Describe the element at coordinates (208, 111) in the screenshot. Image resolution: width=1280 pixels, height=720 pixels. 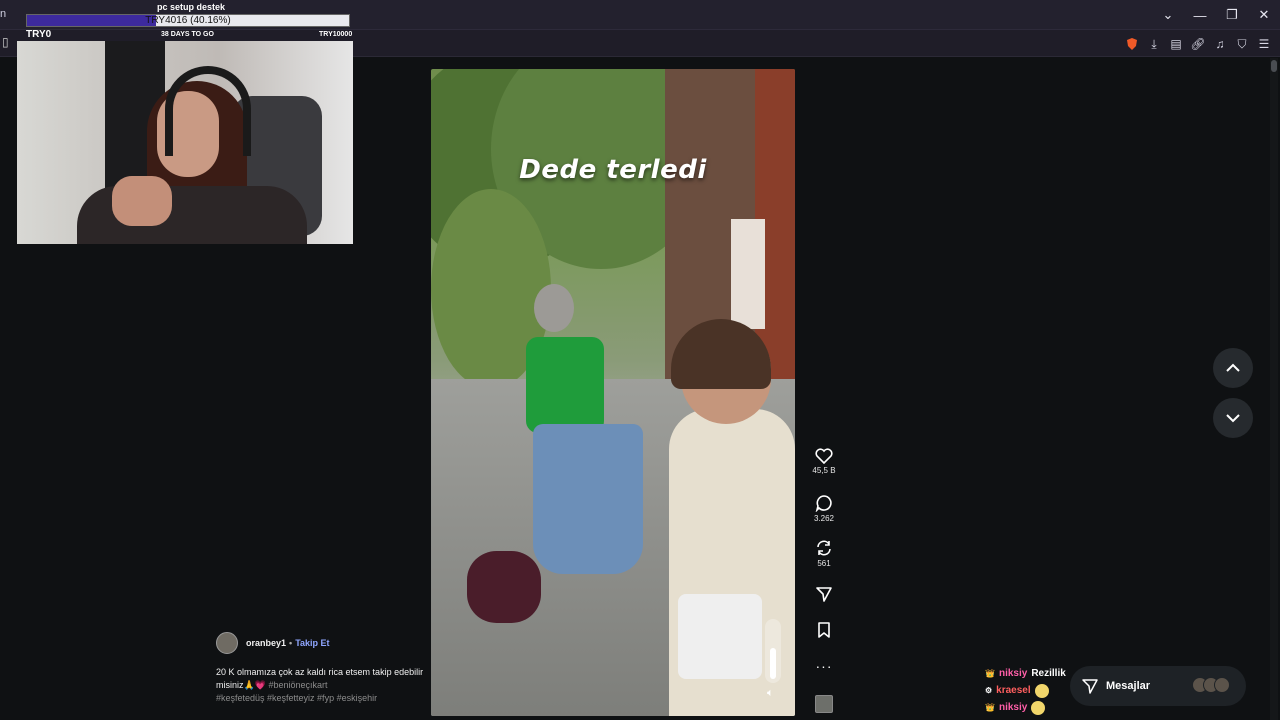
I see `webcam-headset` at that location.